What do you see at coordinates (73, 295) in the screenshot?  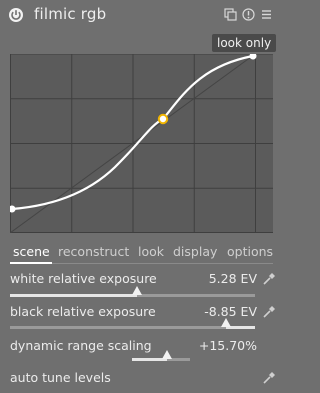 I see `slider-fill` at bounding box center [73, 295].